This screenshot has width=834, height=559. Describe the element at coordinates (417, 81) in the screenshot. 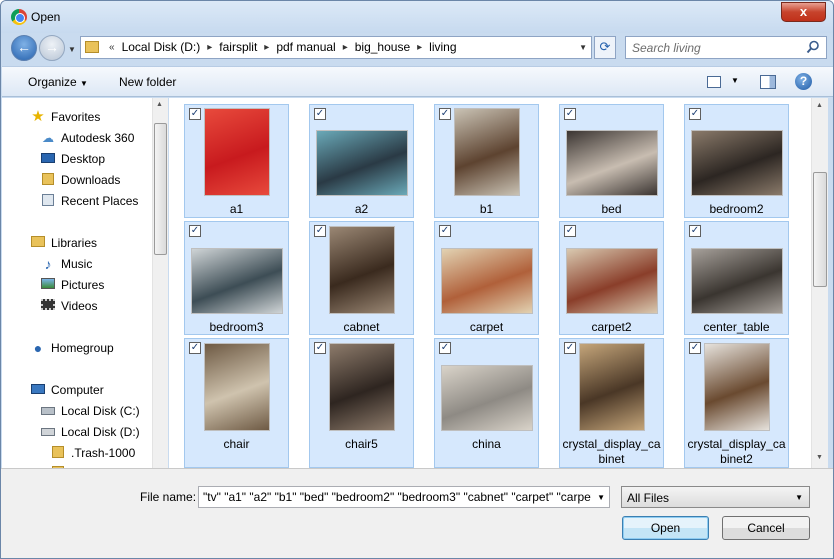

I see `command-bar: Organize ▼ New folder ▼ ?` at that location.